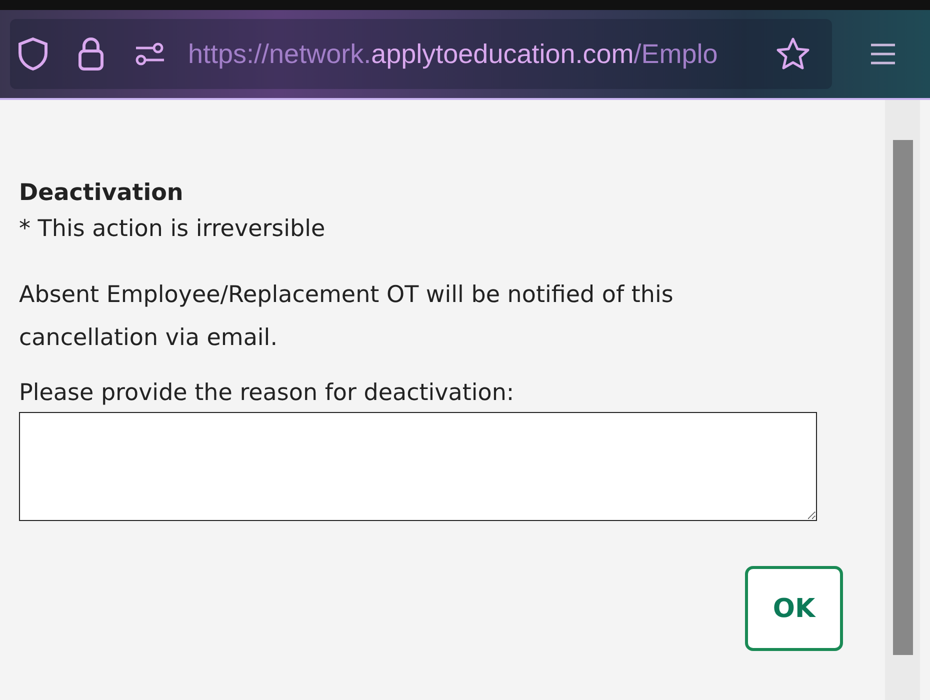 This screenshot has height=700, width=930. I want to click on address-bar: https://network.applytoeducation.com/Emplo, so click(421, 54).